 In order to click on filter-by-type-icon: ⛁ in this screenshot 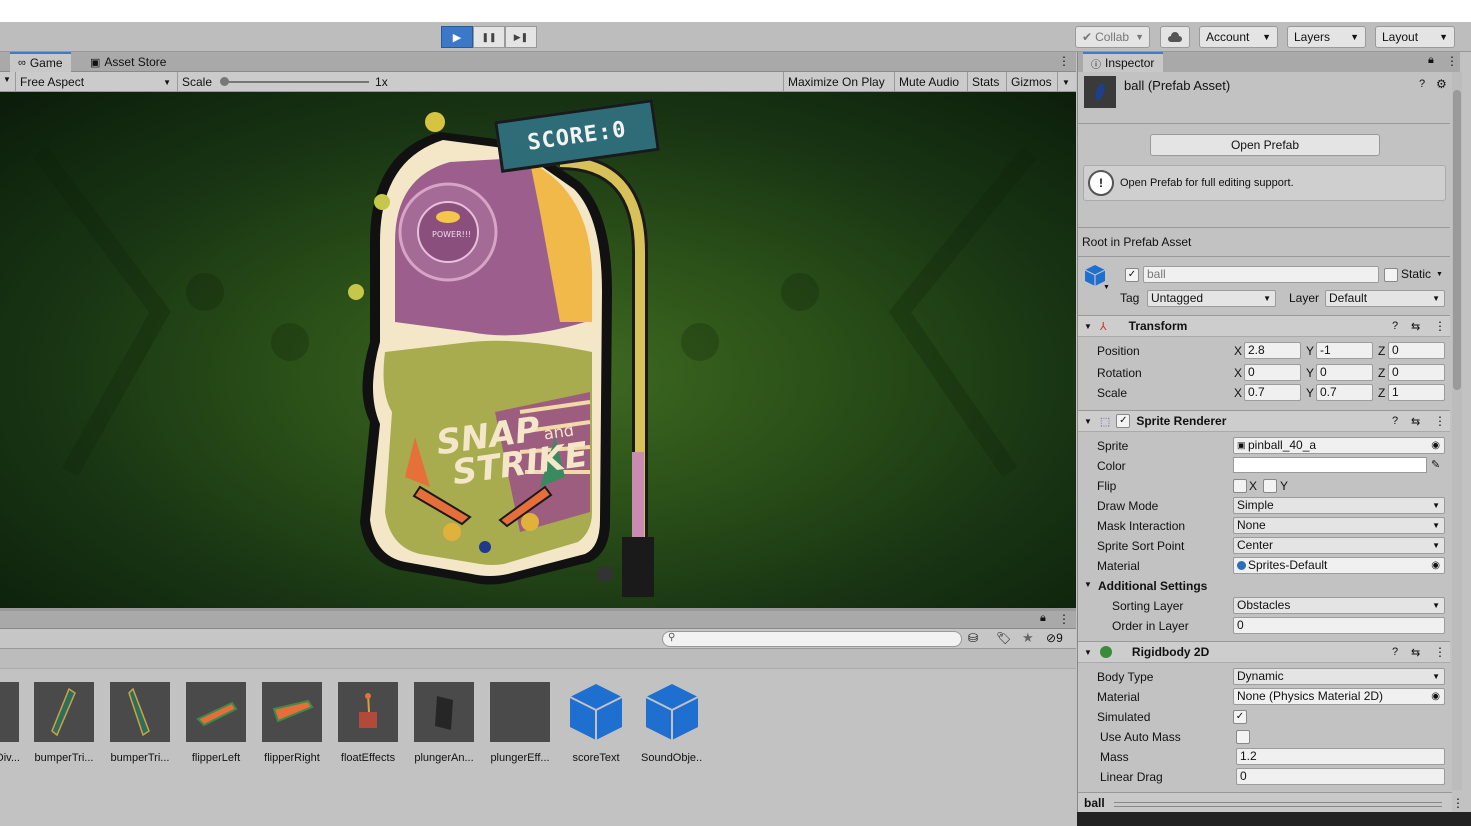, I will do `click(973, 638)`.